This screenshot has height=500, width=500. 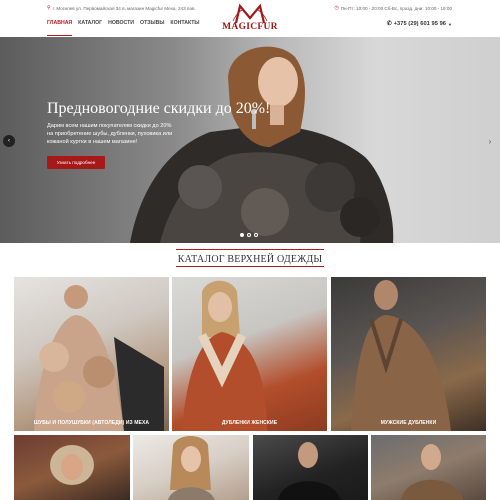 What do you see at coordinates (91, 423) in the screenshot?
I see `card-label: ШУБЫ И ПОЛУШУБКИ (АВТОЛЕДИ) ИЗ МЕХА` at bounding box center [91, 423].